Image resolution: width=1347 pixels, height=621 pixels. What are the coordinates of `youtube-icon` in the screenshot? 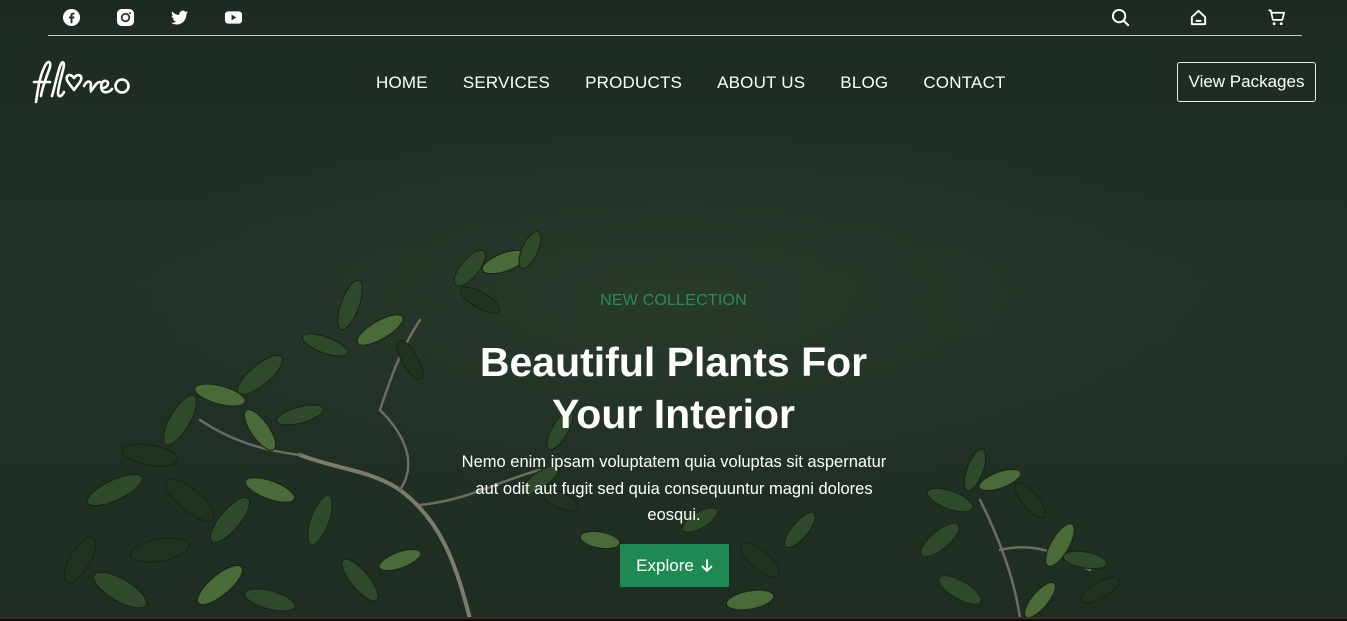 It's located at (233, 17).